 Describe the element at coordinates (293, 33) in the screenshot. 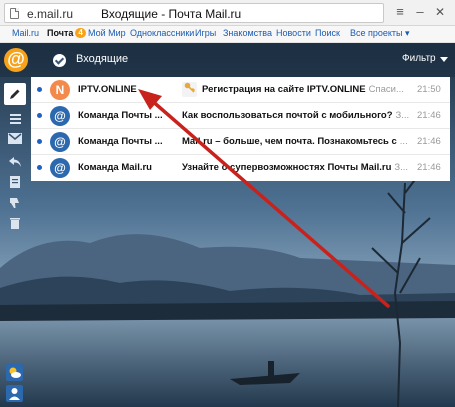

I see `portal-item-news: Новости` at that location.